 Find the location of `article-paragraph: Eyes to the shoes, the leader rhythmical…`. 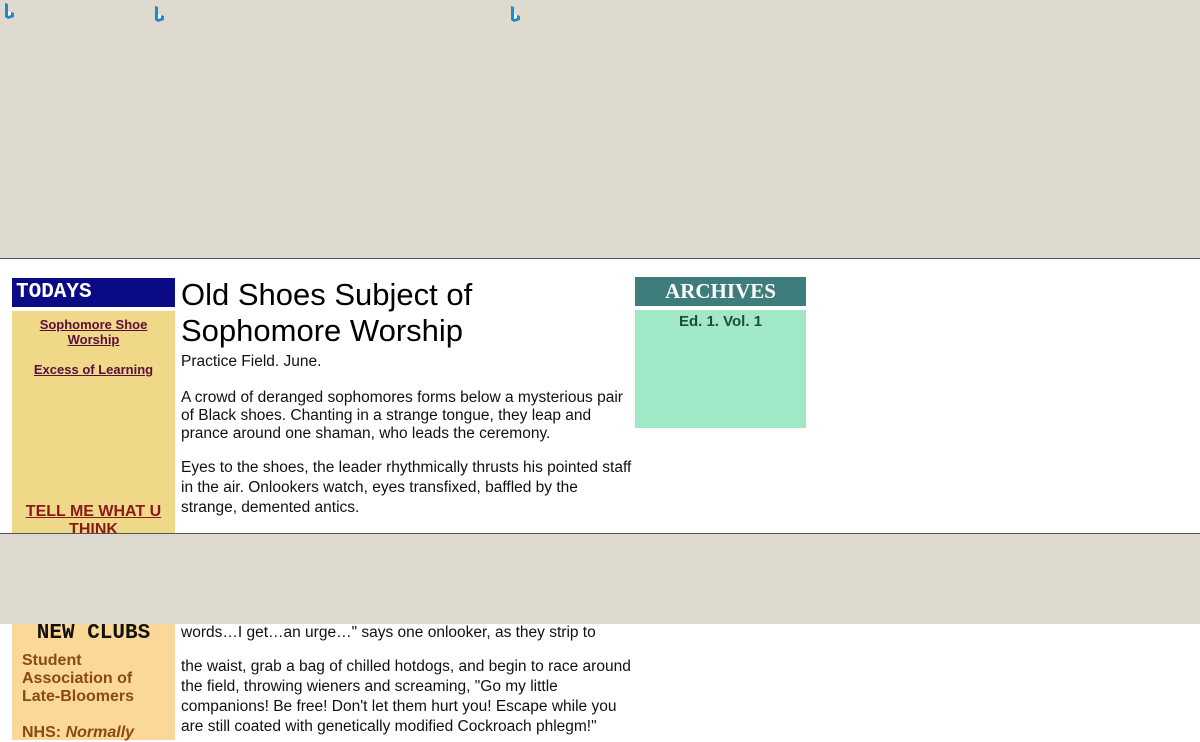

article-paragraph: Eyes to the shoes, the leader rhythmical… is located at coordinates (406, 487).